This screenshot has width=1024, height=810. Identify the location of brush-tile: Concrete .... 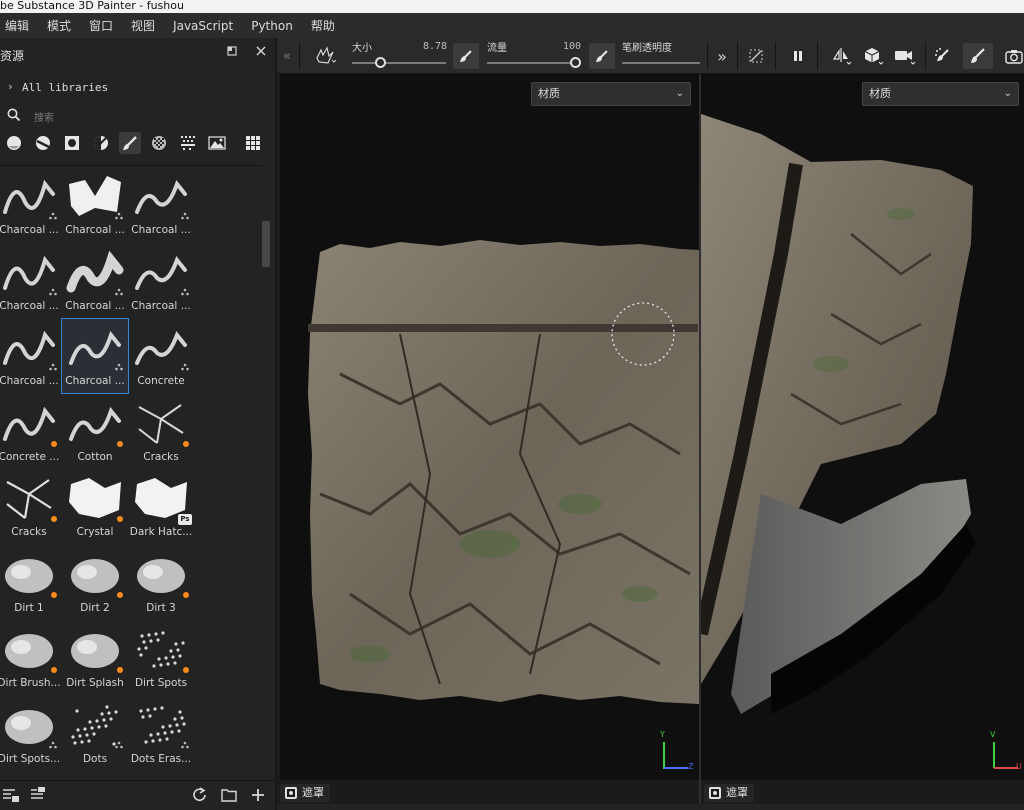
(31, 432).